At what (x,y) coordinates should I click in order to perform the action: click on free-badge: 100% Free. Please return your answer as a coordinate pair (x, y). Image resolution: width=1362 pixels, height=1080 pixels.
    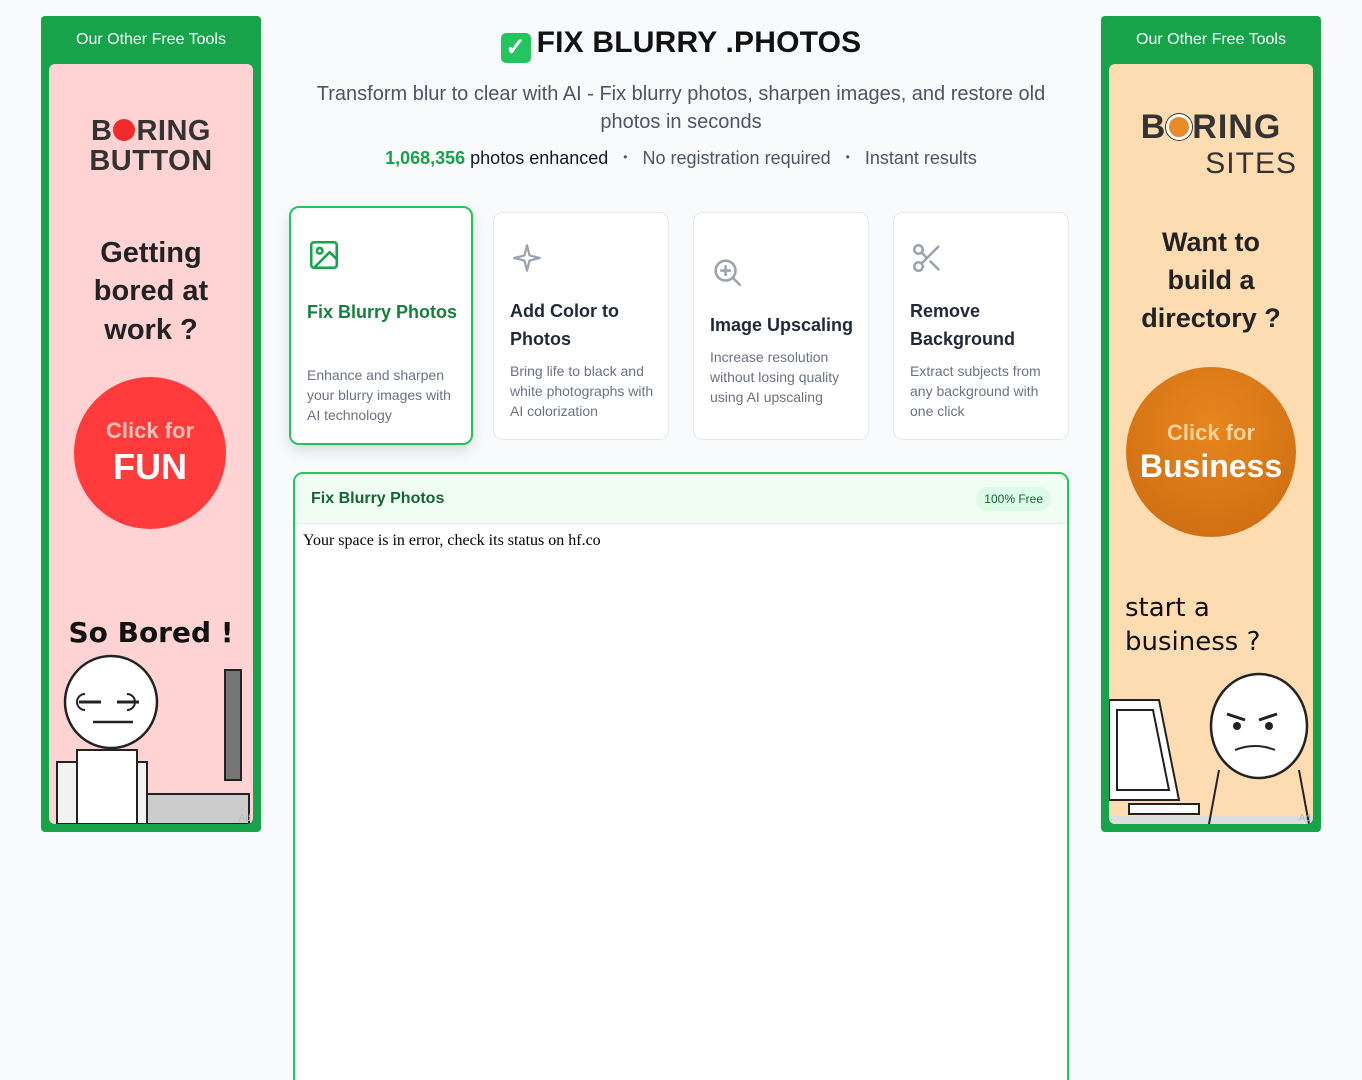
    Looking at the image, I should click on (1013, 498).